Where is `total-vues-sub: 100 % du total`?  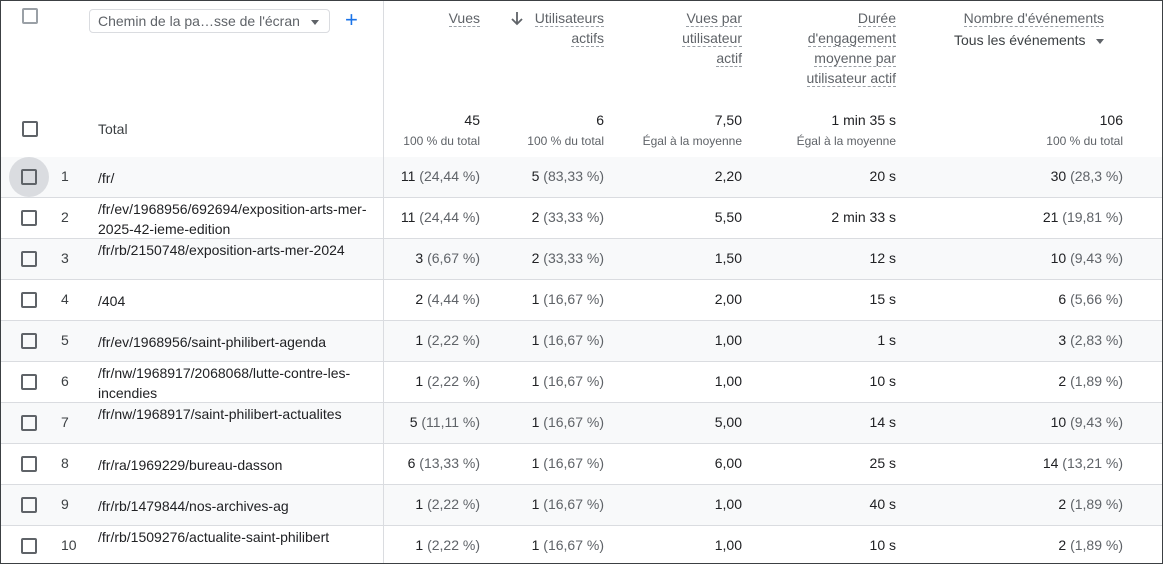 total-vues-sub: 100 % du total is located at coordinates (441, 141).